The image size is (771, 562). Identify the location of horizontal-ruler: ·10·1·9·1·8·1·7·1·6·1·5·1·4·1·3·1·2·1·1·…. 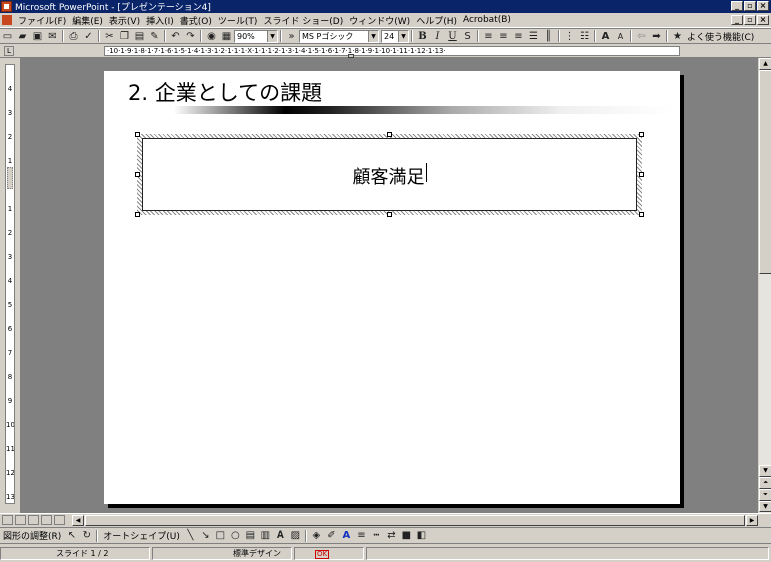
(392, 51).